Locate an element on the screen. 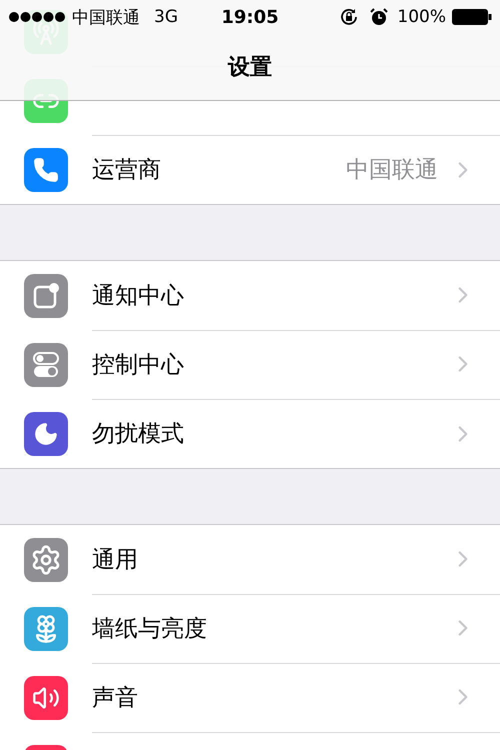  rotation-lock-icon is located at coordinates (349, 17).